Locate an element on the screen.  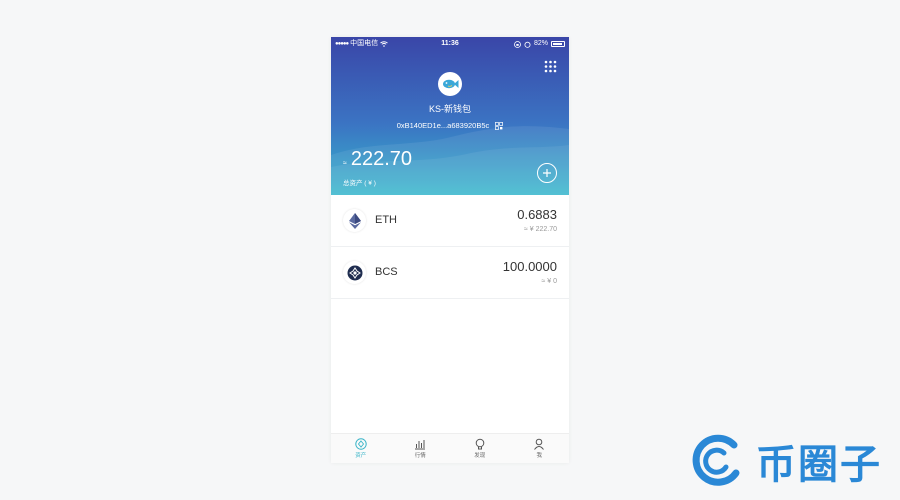
watermark: 币圈子 is located at coordinates (790, 461).